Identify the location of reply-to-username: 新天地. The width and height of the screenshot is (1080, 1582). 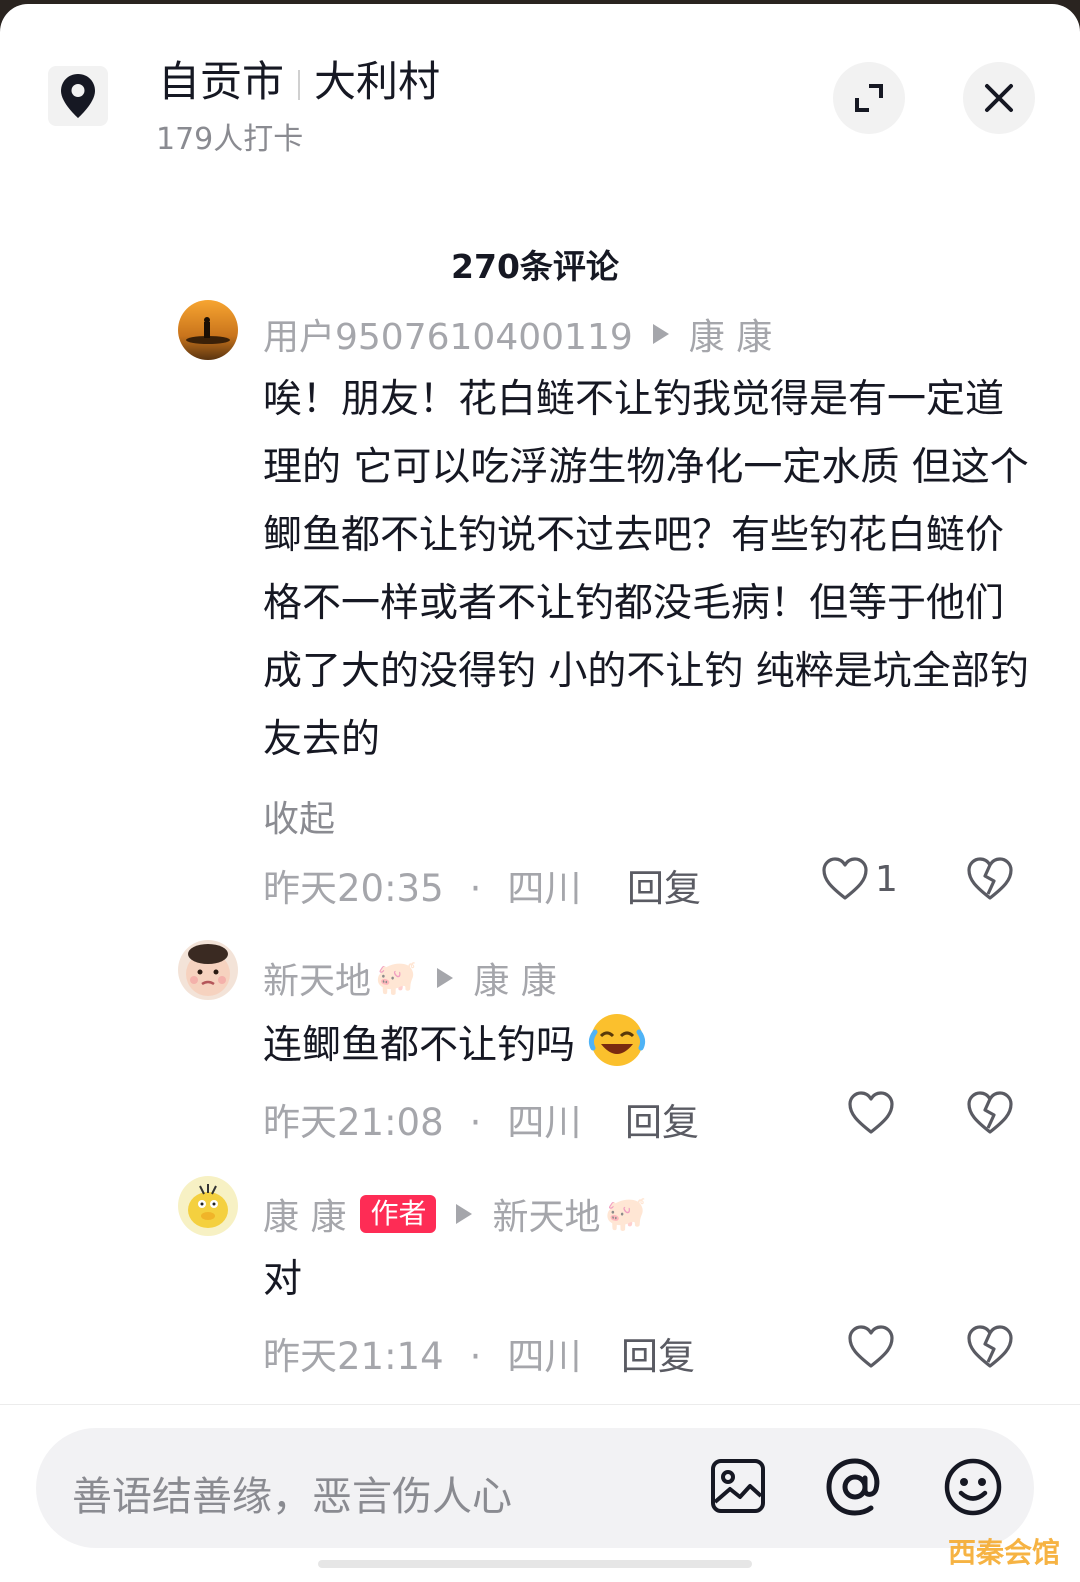
(546, 1214).